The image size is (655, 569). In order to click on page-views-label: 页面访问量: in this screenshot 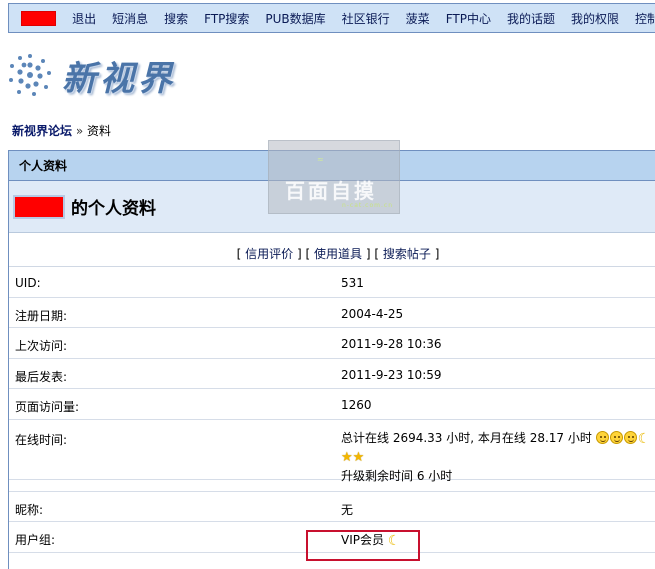, I will do `click(47, 407)`.